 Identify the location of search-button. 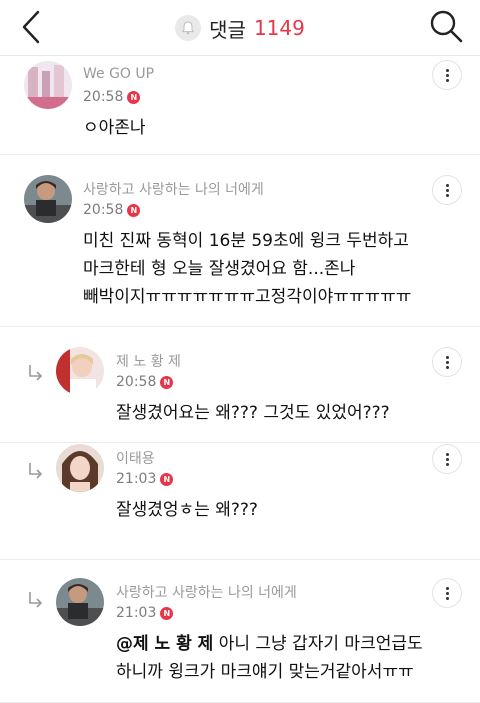
(446, 26).